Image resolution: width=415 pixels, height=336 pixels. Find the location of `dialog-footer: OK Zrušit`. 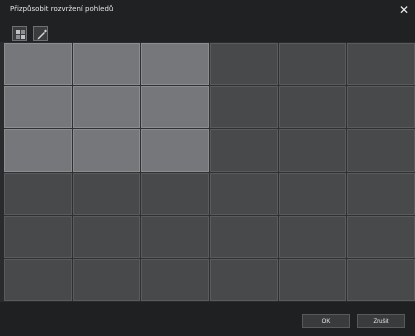

dialog-footer: OK Zrušit is located at coordinates (207, 319).